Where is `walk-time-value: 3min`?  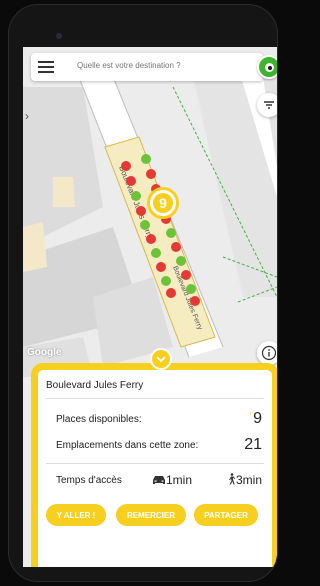
walk-time-value: 3min is located at coordinates (249, 480).